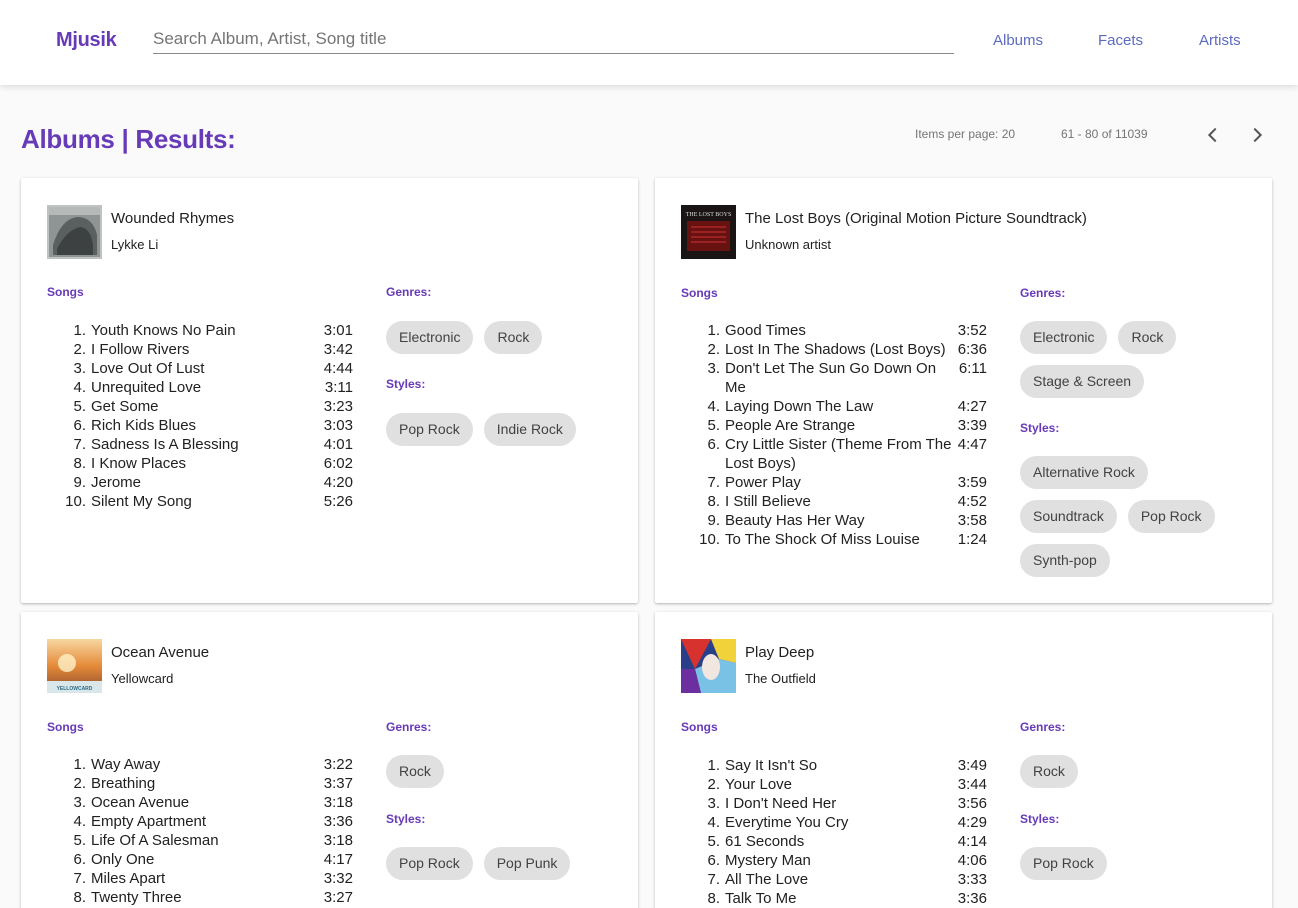  Describe the element at coordinates (1120, 40) in the screenshot. I see `nav-facets-link: Facets` at that location.